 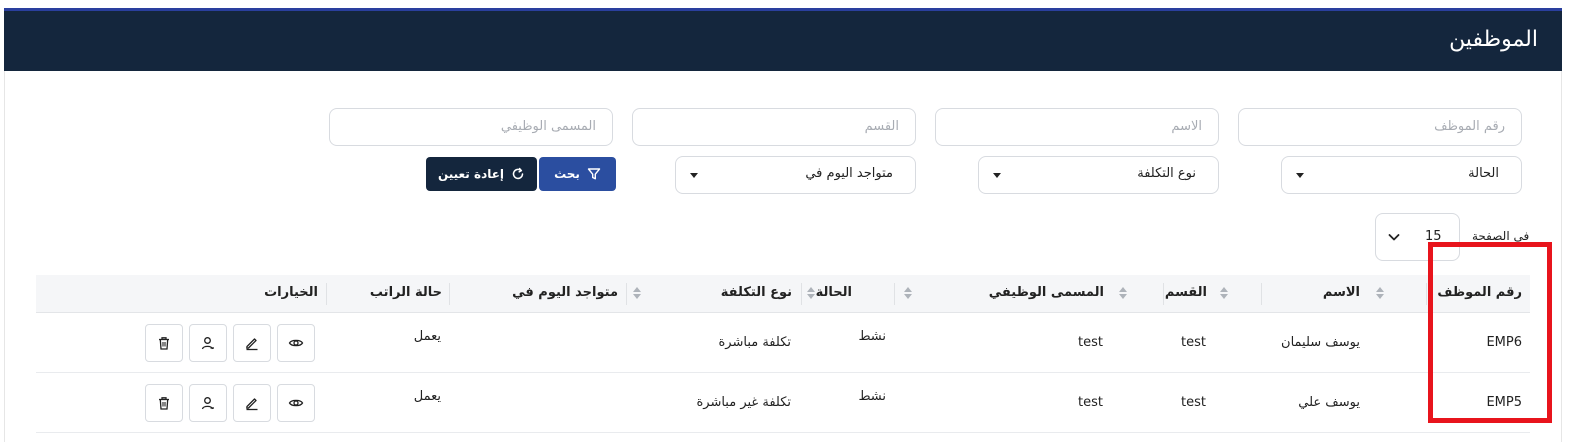 What do you see at coordinates (834, 292) in the screenshot?
I see `column-header-status: الحالة` at bounding box center [834, 292].